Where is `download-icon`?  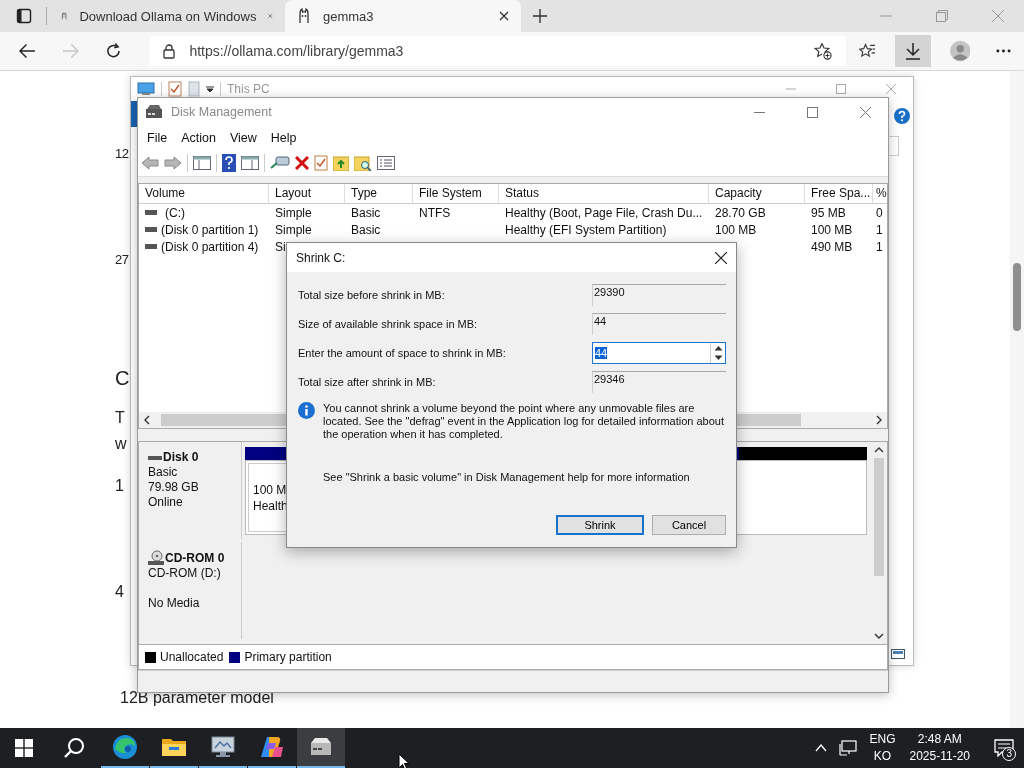 download-icon is located at coordinates (912, 51).